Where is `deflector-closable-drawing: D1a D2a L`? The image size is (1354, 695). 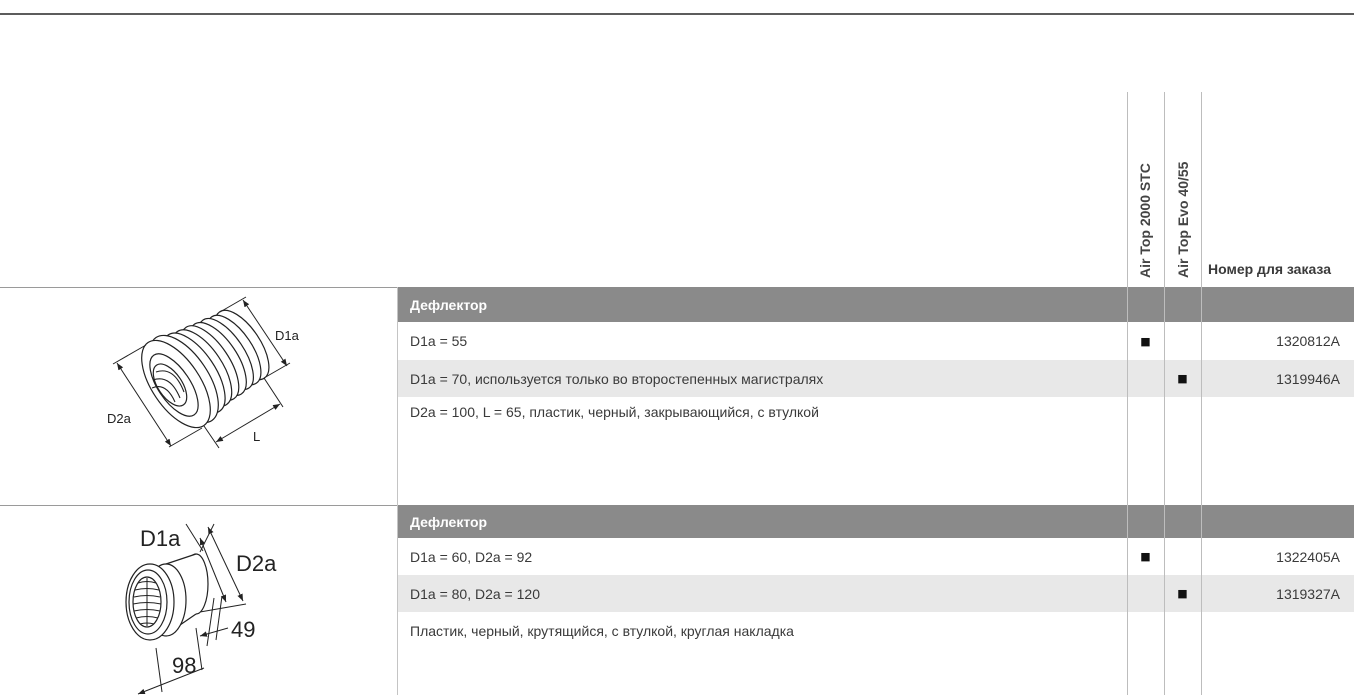 deflector-closable-drawing: D1a D2a L is located at coordinates (203, 372).